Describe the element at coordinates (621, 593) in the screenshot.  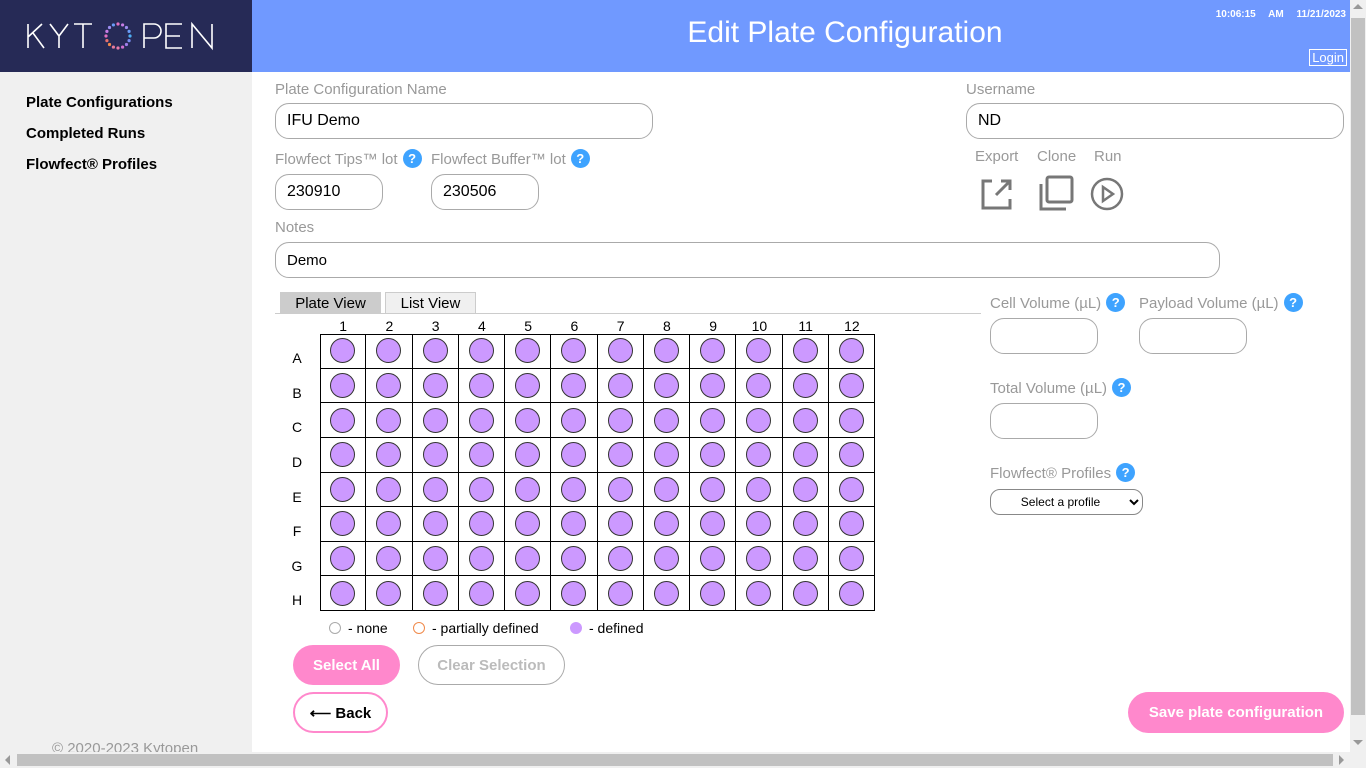
I see `well-H7` at that location.